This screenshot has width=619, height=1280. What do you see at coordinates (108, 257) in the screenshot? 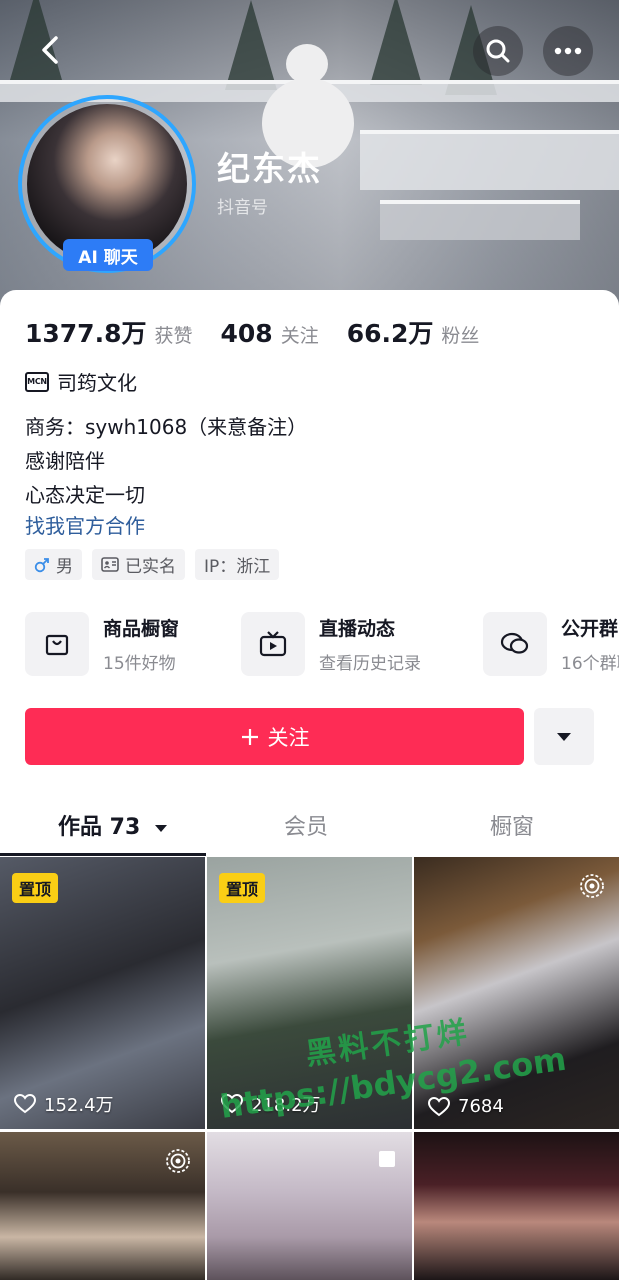
I see `ai-chat-label: AI 聊天` at bounding box center [108, 257].